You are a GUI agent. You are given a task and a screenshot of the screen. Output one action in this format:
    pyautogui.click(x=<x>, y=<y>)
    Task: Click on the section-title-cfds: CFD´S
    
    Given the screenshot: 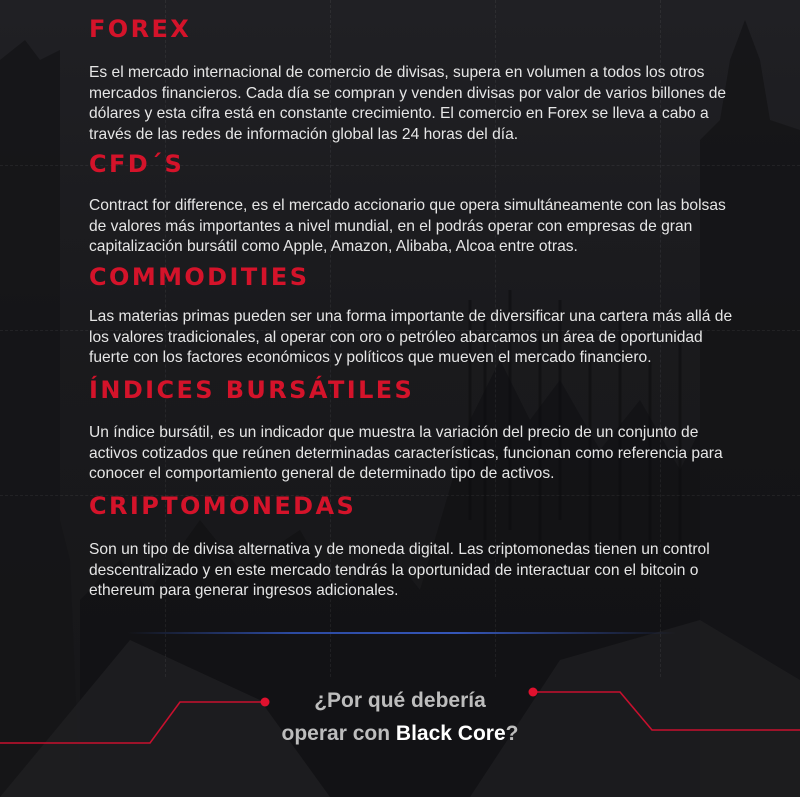 What is the action you would take?
    pyautogui.click(x=137, y=164)
    